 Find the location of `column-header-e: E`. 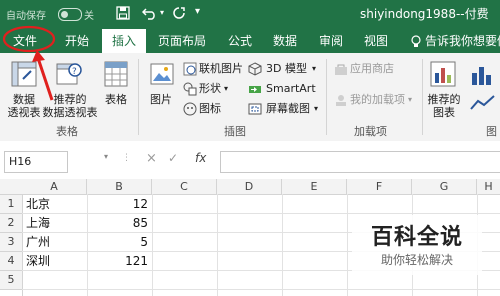

column-header-e: E is located at coordinates (314, 186).